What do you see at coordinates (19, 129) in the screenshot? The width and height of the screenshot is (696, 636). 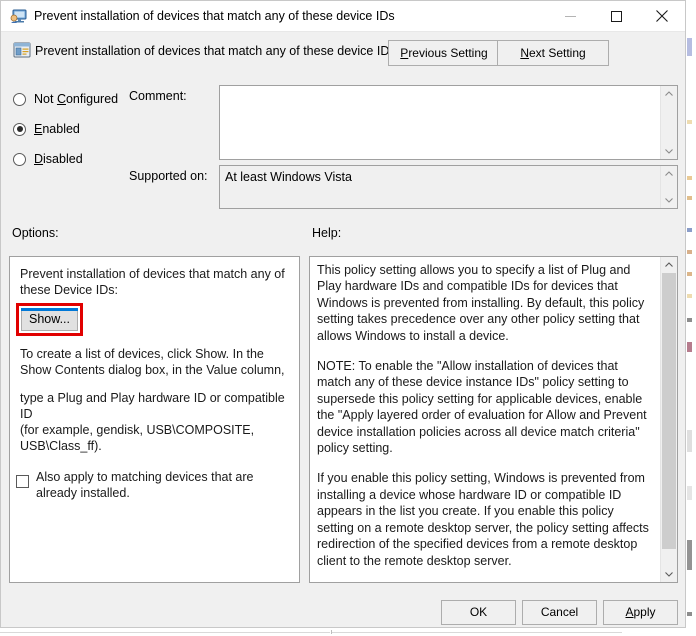 I see `radio-enabled-indicator` at bounding box center [19, 129].